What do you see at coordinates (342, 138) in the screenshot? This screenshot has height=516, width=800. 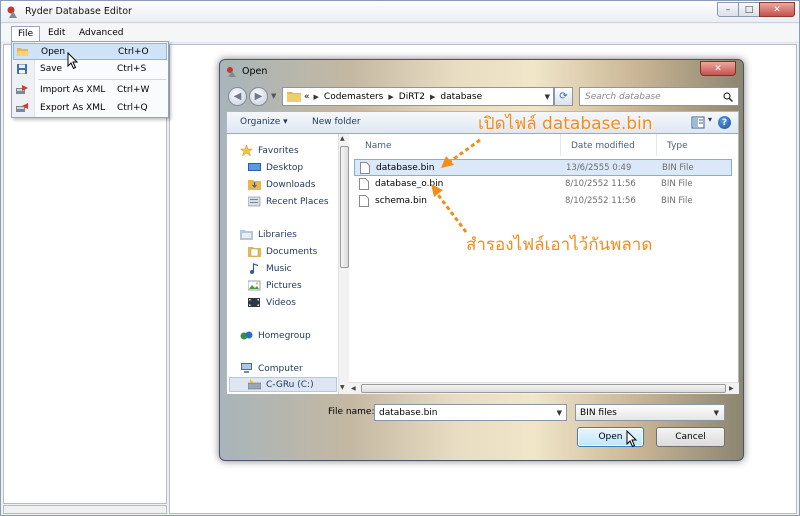 I see `scroll-up-icon: ▲` at bounding box center [342, 138].